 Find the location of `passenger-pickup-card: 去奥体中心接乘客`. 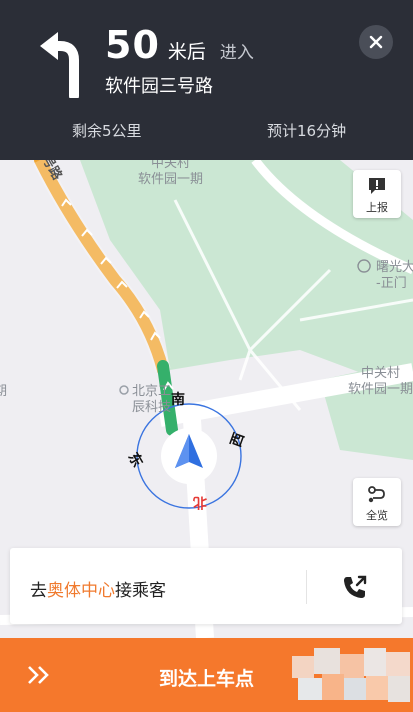

passenger-pickup-card: 去奥体中心接乘客 is located at coordinates (206, 586).